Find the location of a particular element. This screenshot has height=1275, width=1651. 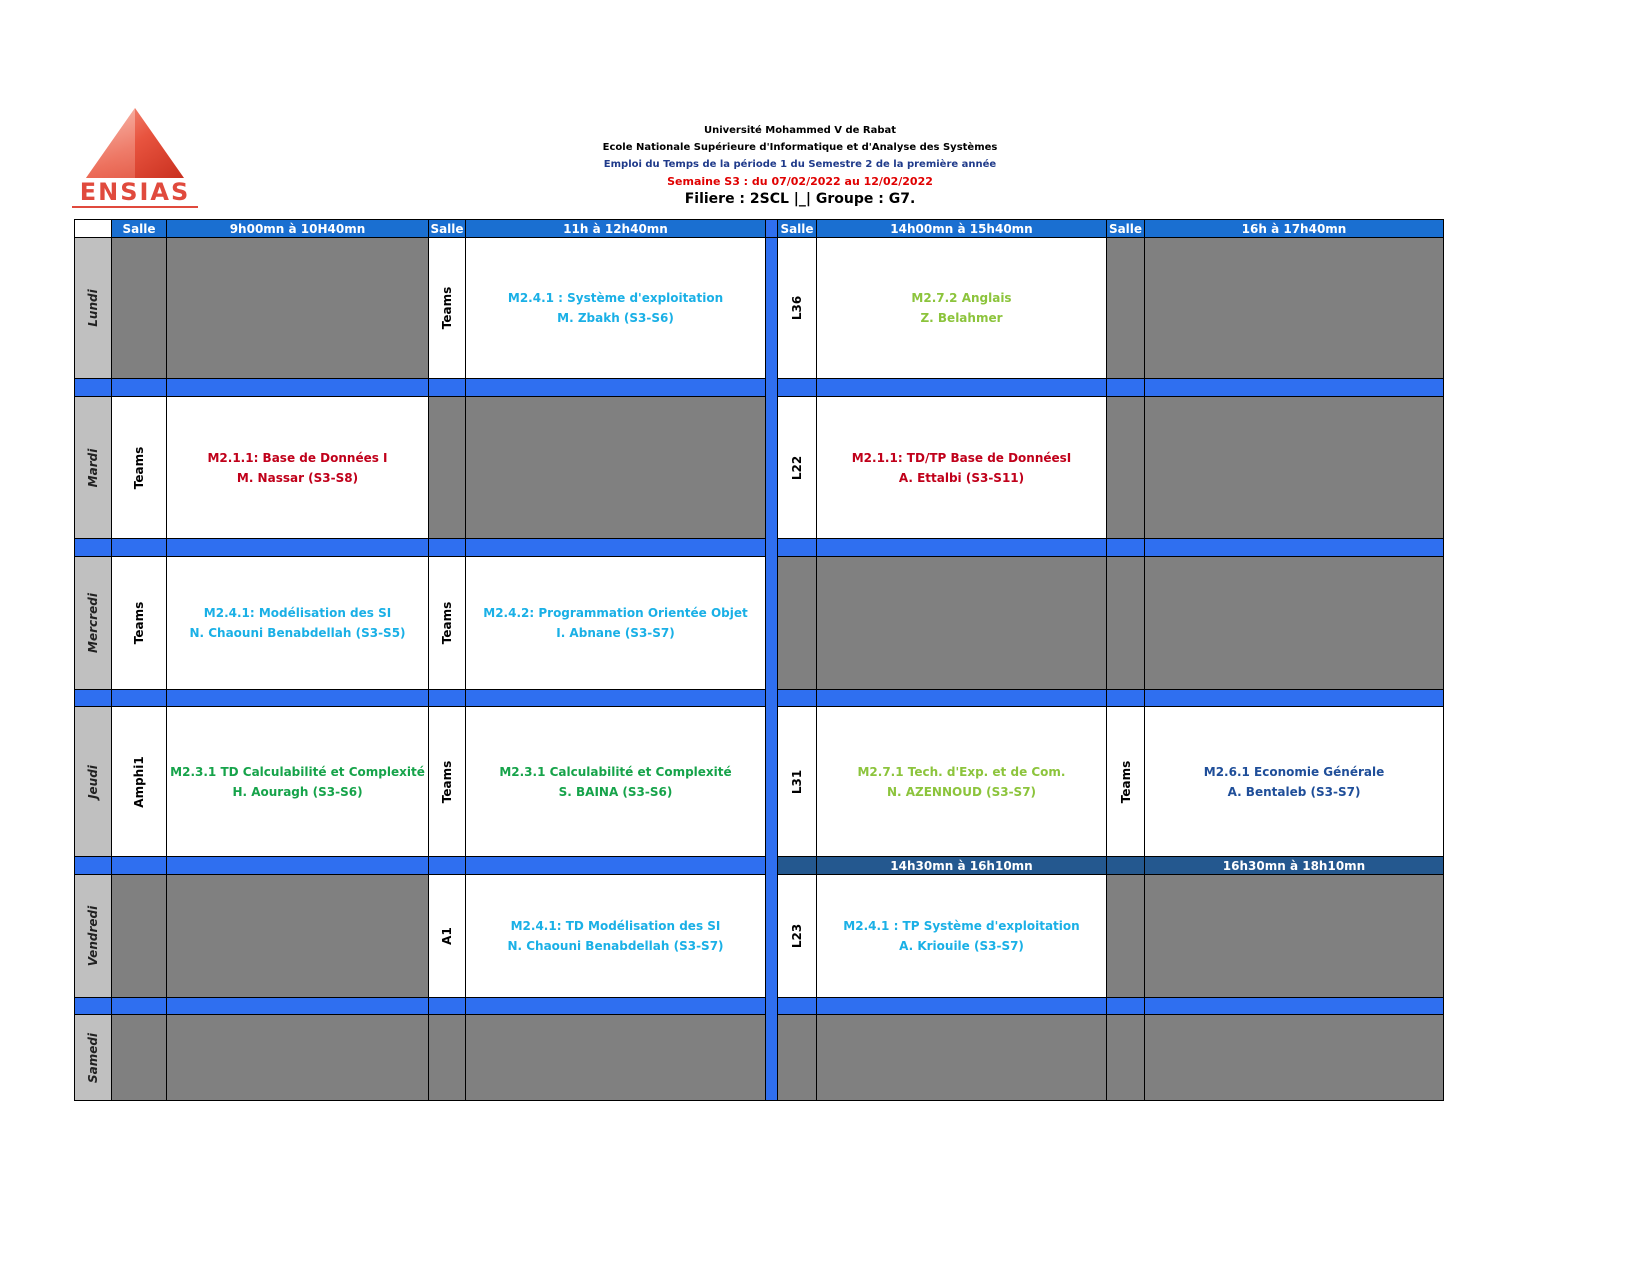

course-title: M2.4.2: Programmation Orientée Objet is located at coordinates (615, 613).